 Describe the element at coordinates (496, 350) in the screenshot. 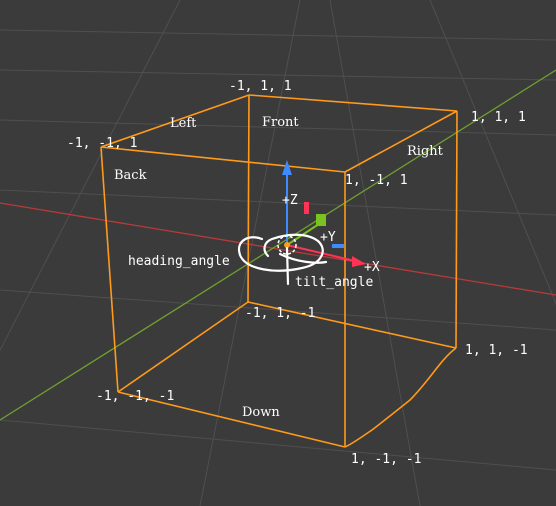

I see `vertex-label-bottom-back-right: 1, 1, -1` at that location.